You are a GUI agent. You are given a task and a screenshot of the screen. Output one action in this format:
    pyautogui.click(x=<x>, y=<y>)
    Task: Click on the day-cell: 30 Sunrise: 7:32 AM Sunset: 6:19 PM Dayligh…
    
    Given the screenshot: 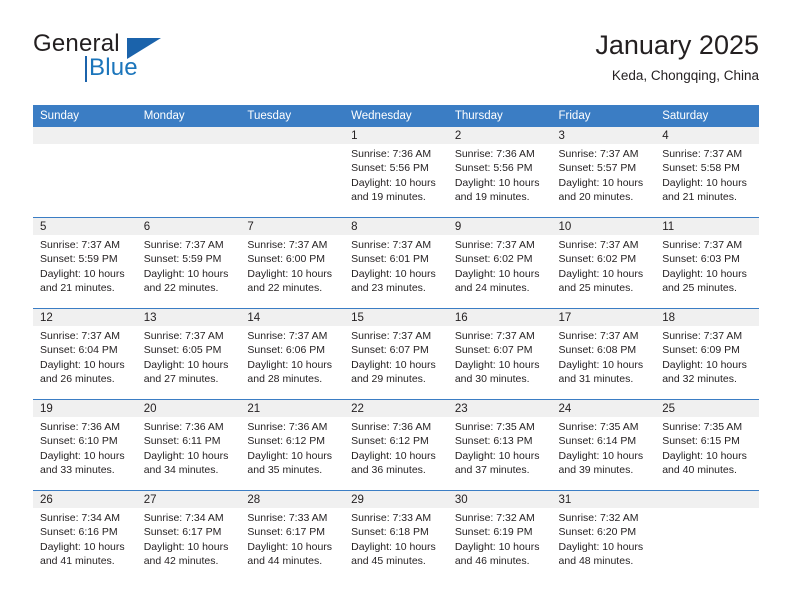 What is the action you would take?
    pyautogui.click(x=499, y=535)
    